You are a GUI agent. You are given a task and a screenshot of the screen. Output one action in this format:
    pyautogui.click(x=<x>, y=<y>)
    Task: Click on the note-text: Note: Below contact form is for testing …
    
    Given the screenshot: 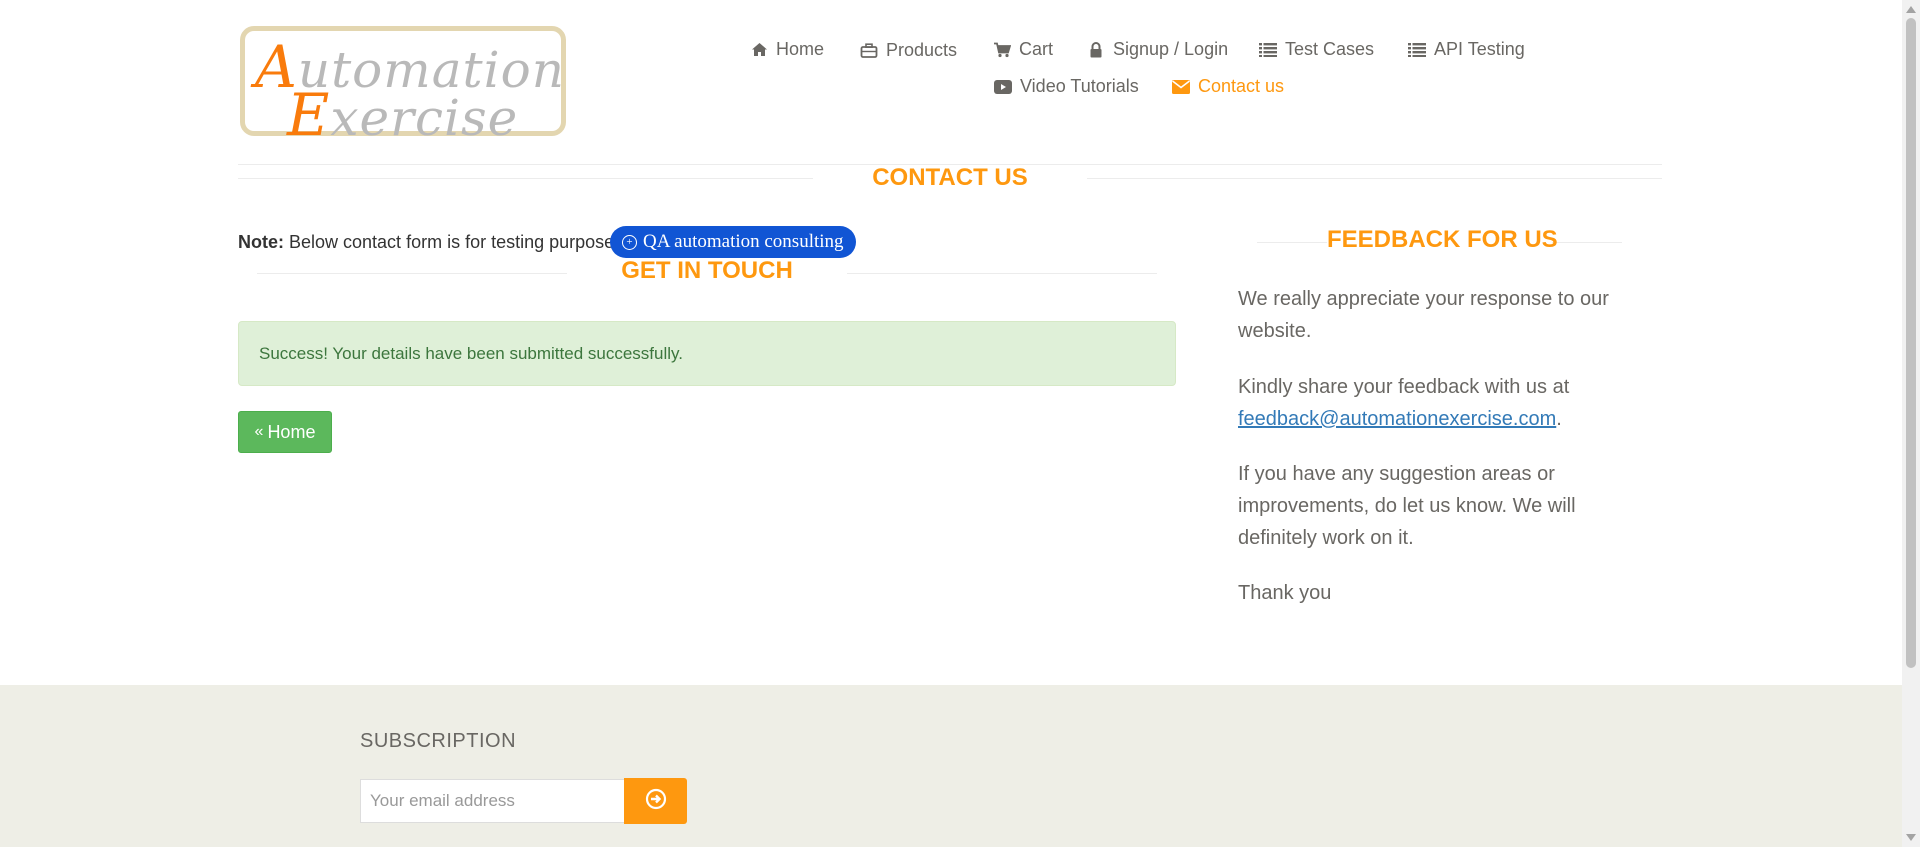 What is the action you would take?
    pyautogui.click(x=429, y=242)
    